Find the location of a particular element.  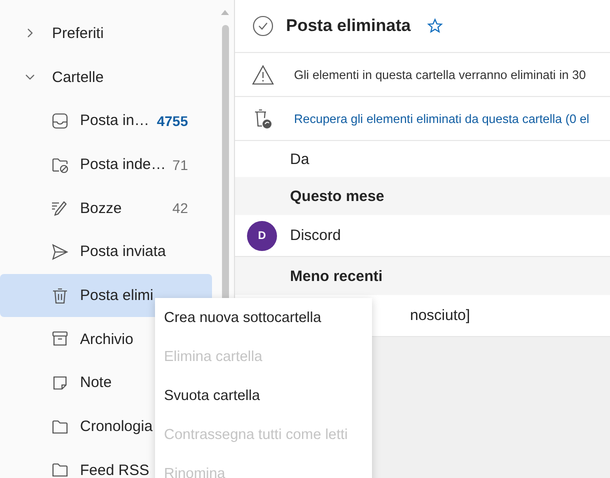

menu-item: Svuota cartella is located at coordinates (263, 395).